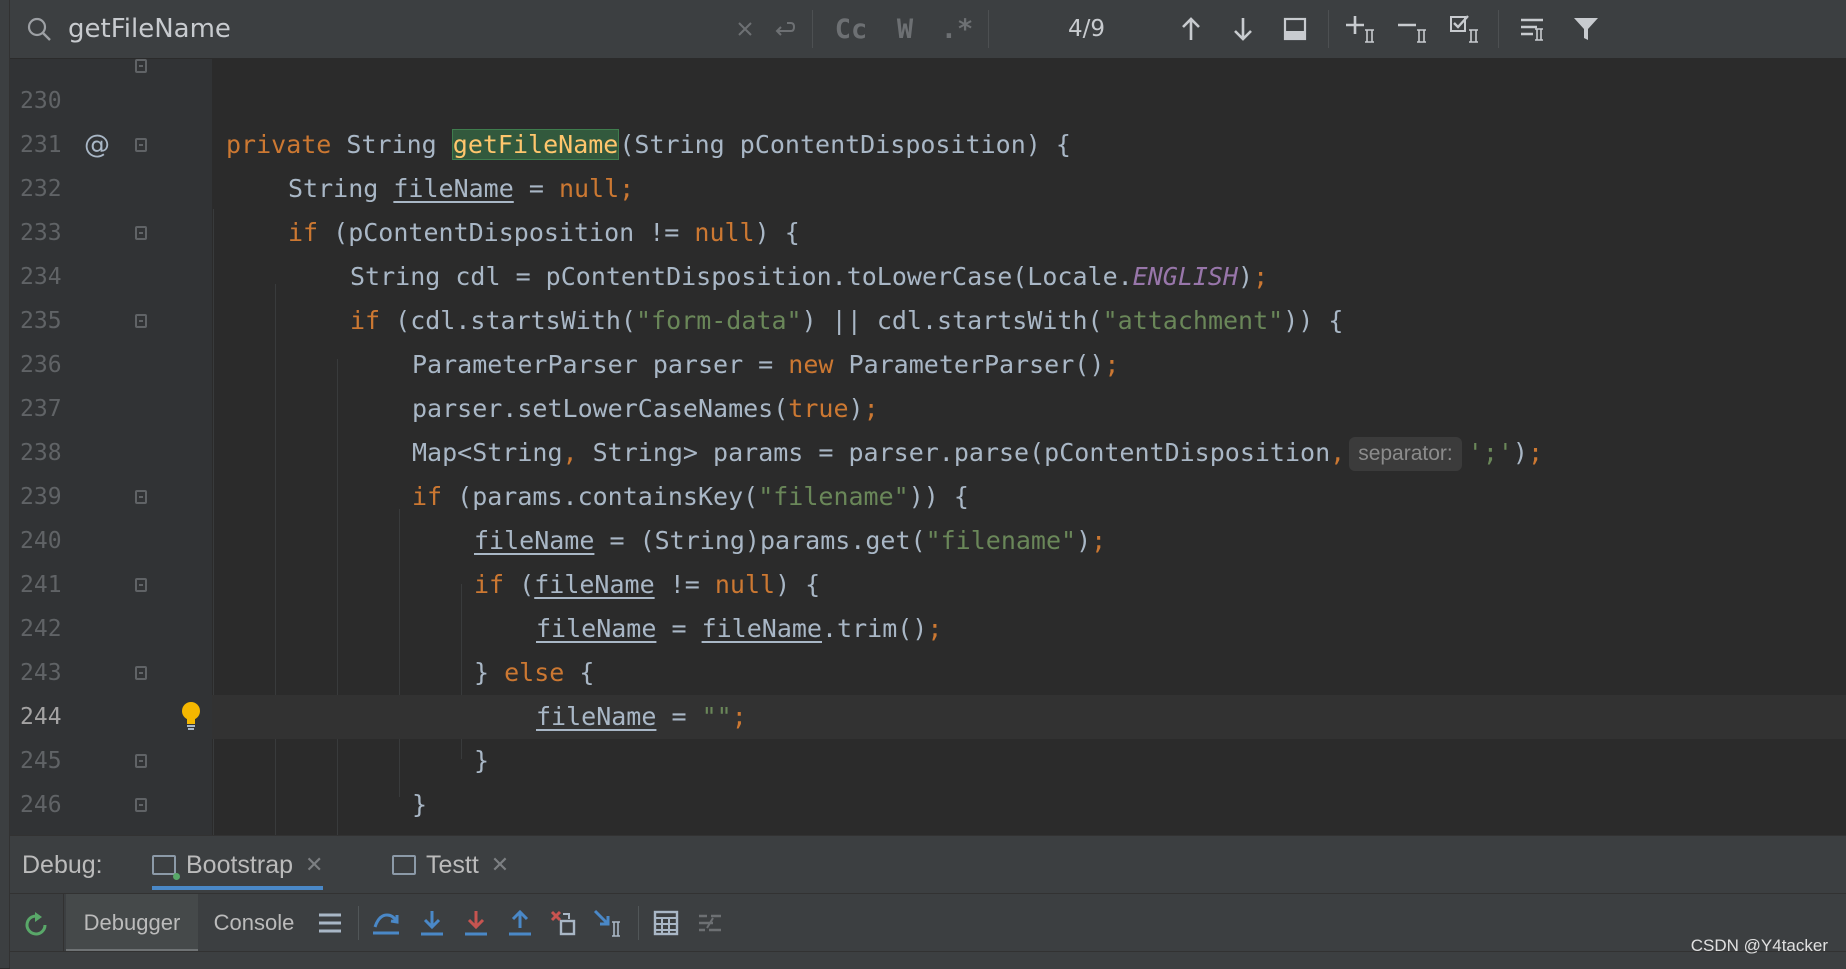 The image size is (1846, 969). Describe the element at coordinates (564, 923) in the screenshot. I see `drop-frame-icon` at that location.